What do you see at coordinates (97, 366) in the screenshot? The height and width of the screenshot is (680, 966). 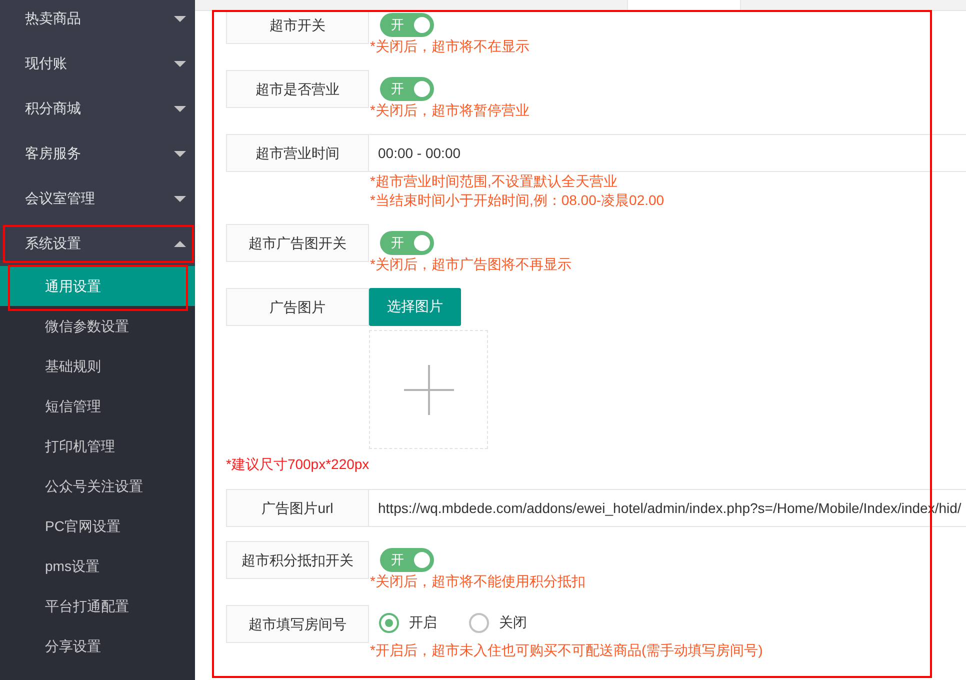 I see `nav-subitem: 基础规则` at bounding box center [97, 366].